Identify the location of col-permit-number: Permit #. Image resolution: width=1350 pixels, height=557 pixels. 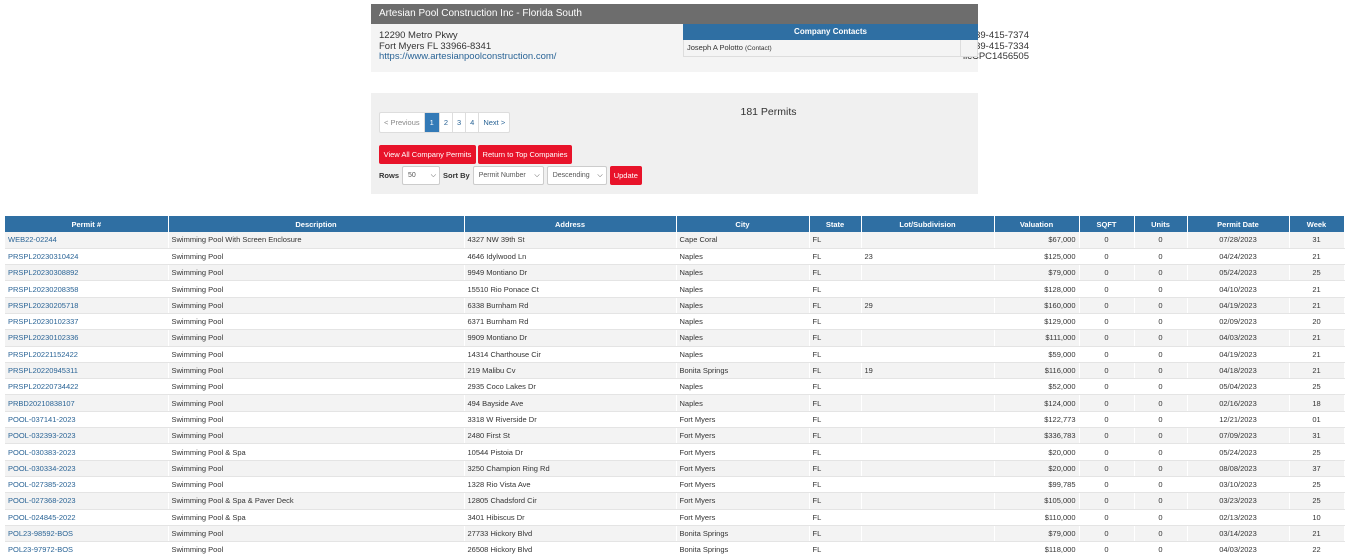
(87, 224).